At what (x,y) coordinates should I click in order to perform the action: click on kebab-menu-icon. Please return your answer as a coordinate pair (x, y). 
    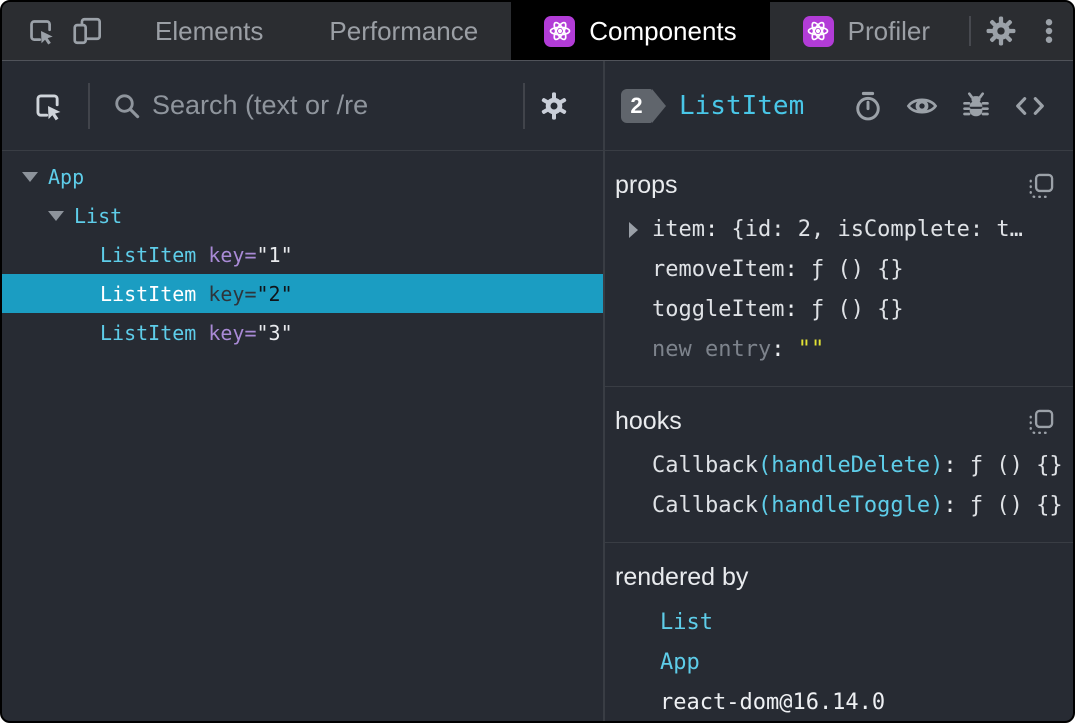
    Looking at the image, I should click on (1049, 31).